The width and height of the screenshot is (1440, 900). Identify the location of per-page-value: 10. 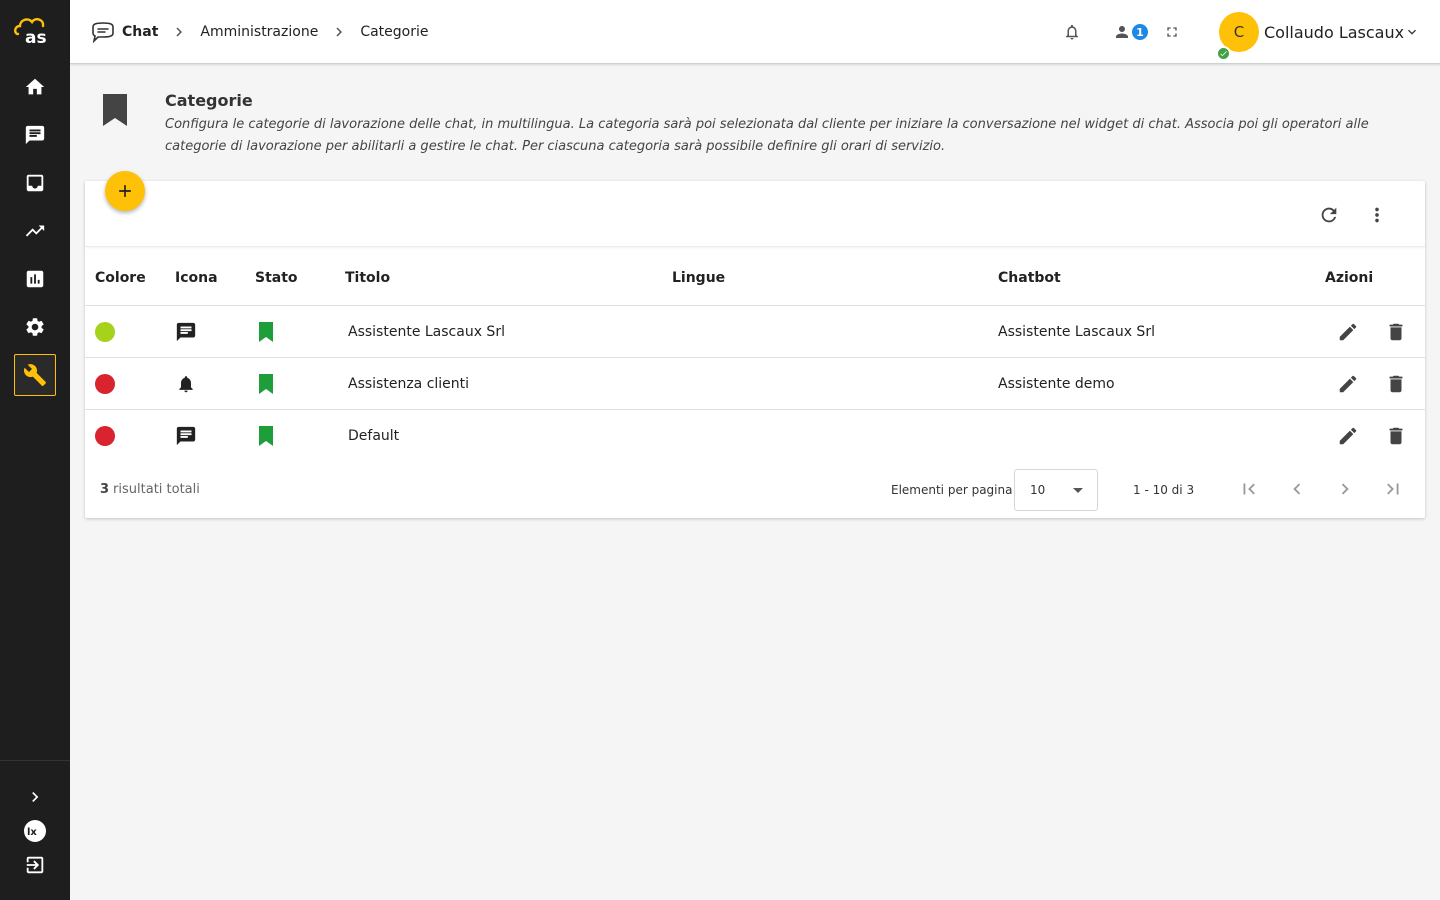
(1038, 490).